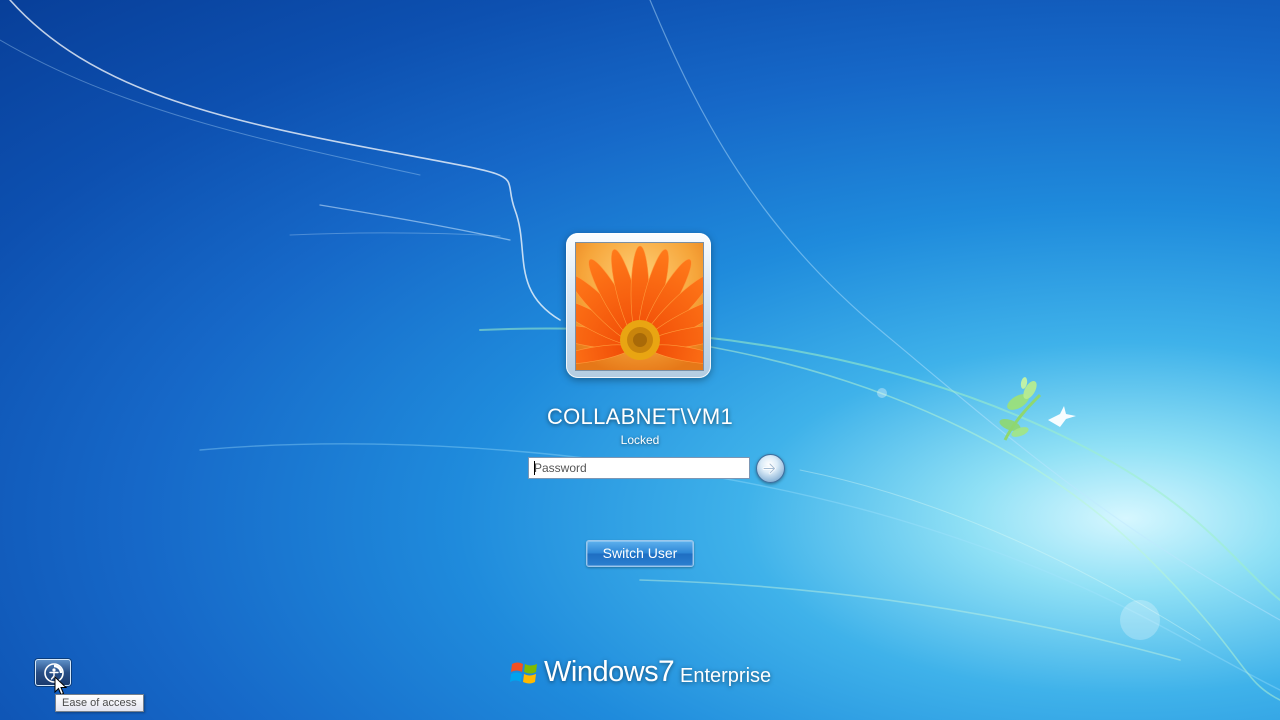 This screenshot has width=1280, height=720. What do you see at coordinates (99, 703) in the screenshot?
I see `ease-of-access-tooltip: Ease of access` at bounding box center [99, 703].